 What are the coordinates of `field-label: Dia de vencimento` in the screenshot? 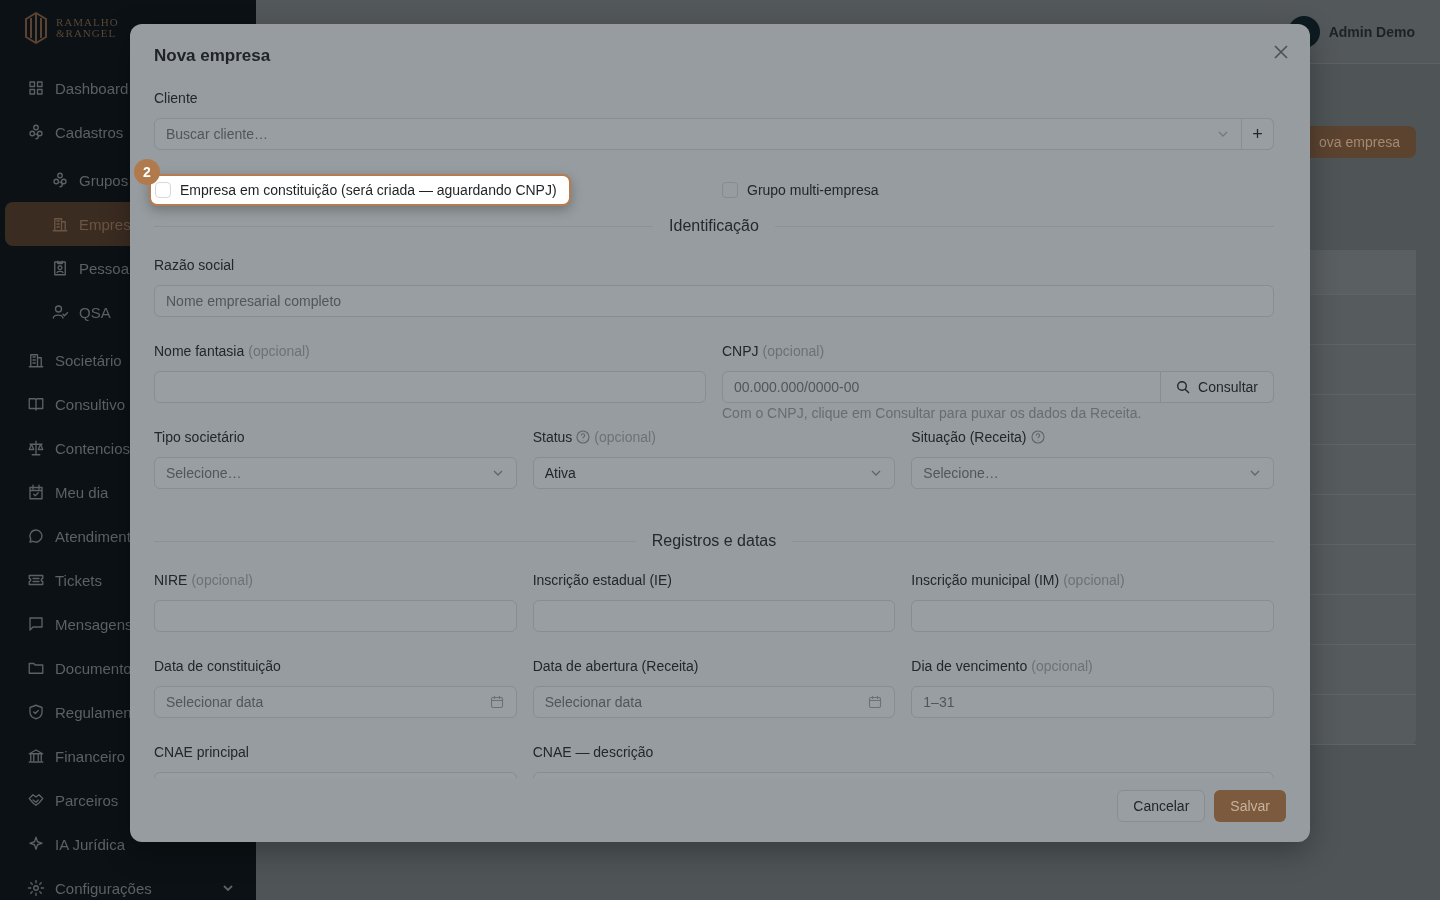 It's located at (969, 666).